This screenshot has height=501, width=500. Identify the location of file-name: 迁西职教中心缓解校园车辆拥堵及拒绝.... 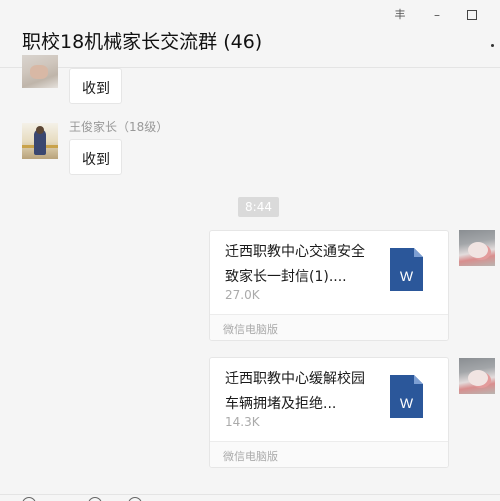
(295, 391).